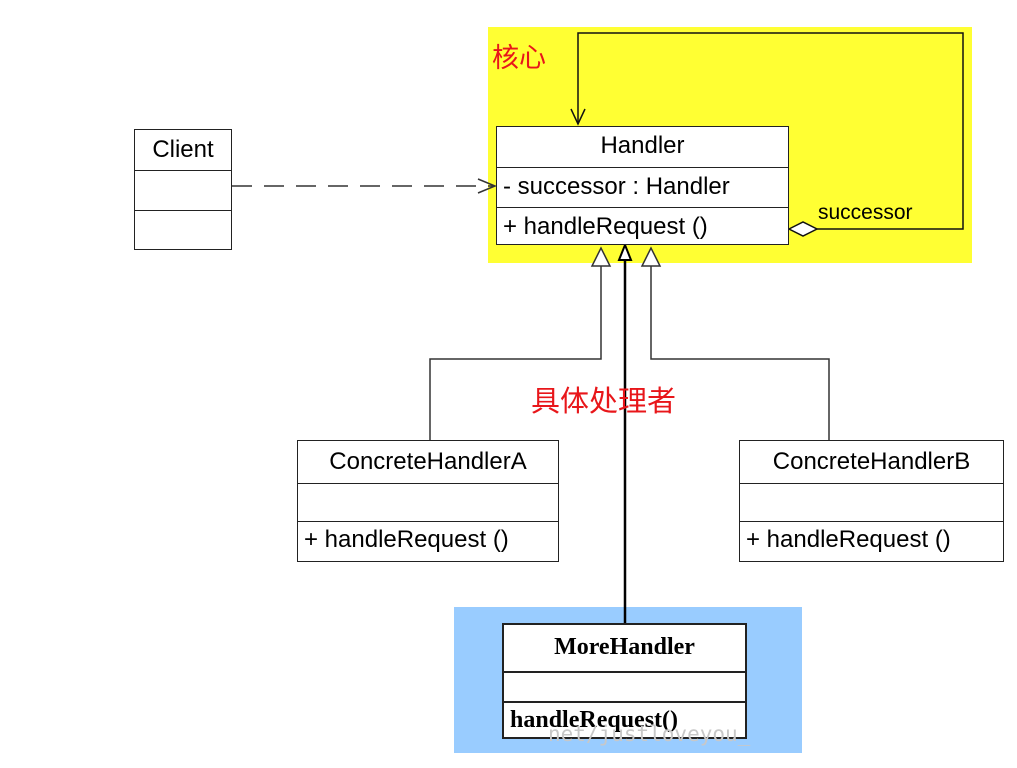 The height and width of the screenshot is (768, 1017). I want to click on generalization-arrow-more, so click(625, 251).